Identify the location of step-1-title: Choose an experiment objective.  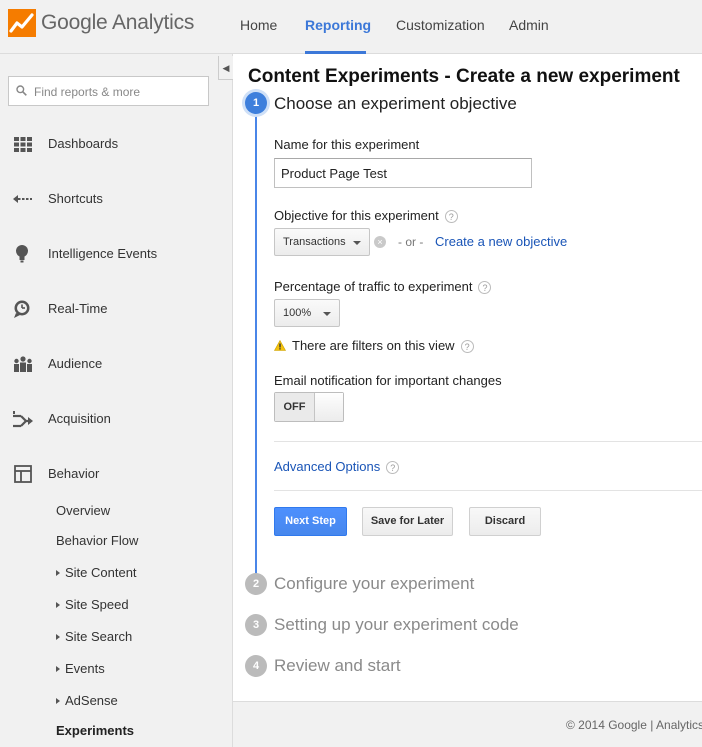
(395, 103).